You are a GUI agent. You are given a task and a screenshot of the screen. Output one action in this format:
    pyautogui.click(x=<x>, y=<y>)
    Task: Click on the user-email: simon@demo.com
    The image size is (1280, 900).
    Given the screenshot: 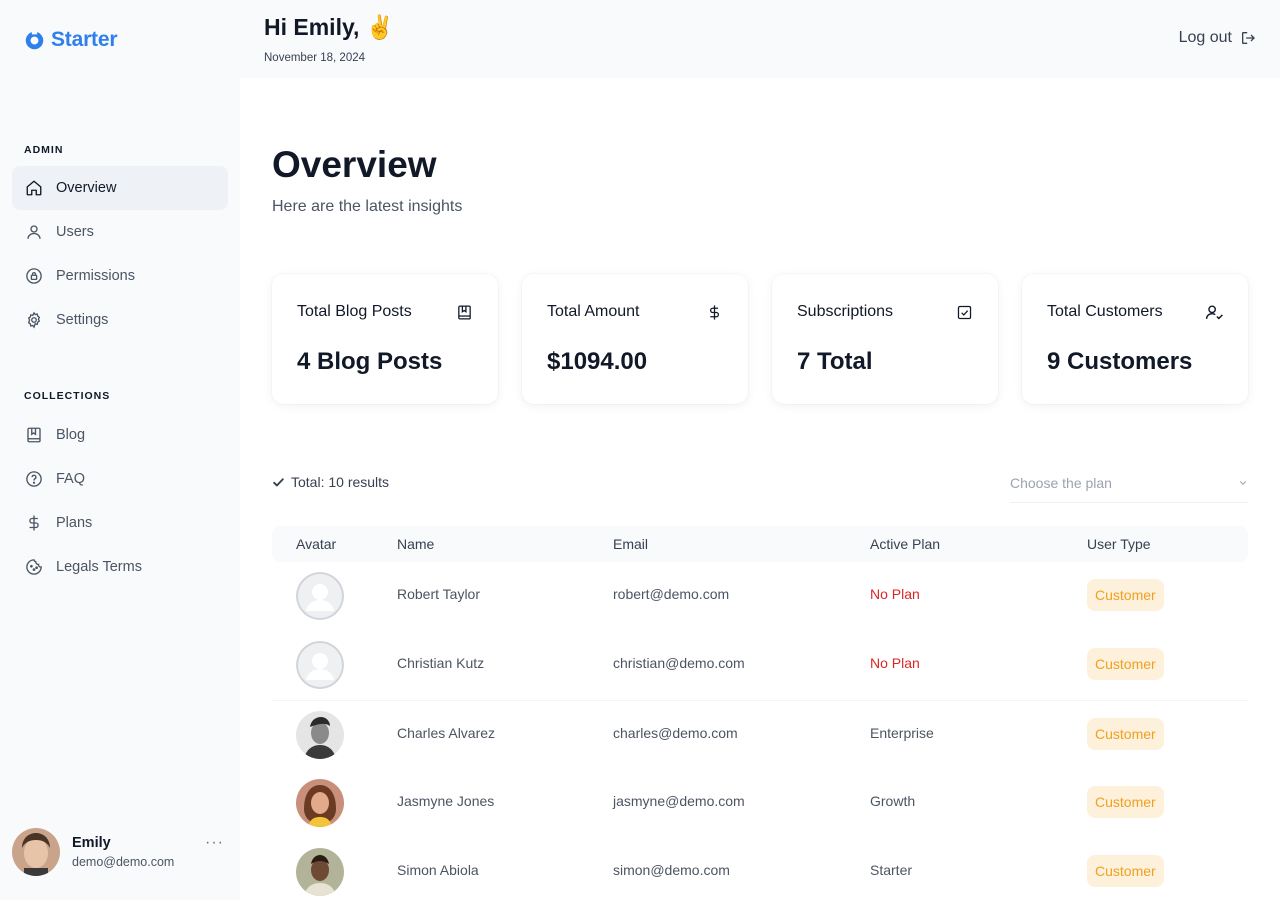 What is the action you would take?
    pyautogui.click(x=671, y=870)
    